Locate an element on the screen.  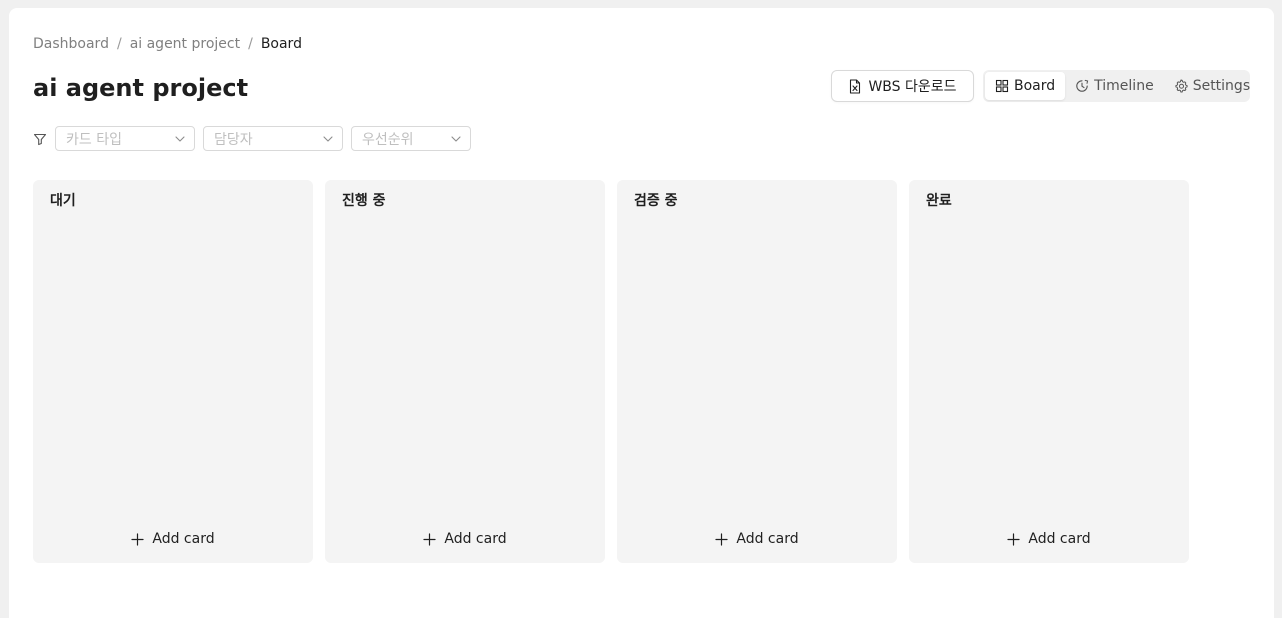
filter-icon is located at coordinates (40, 139).